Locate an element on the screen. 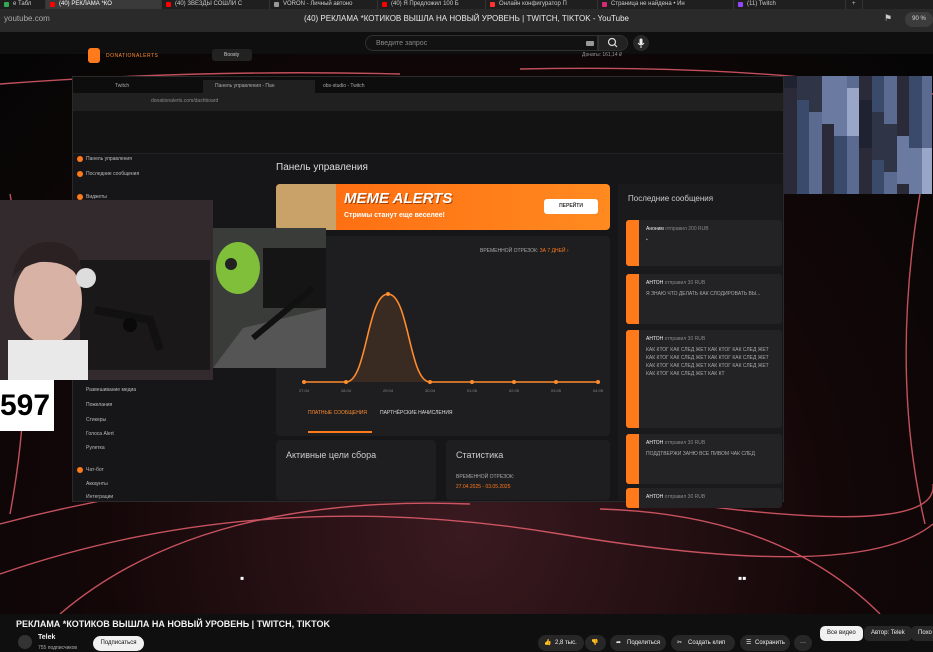 Image resolution: width=933 pixels, height=652 pixels. channel-name: Telek is located at coordinates (46, 637).